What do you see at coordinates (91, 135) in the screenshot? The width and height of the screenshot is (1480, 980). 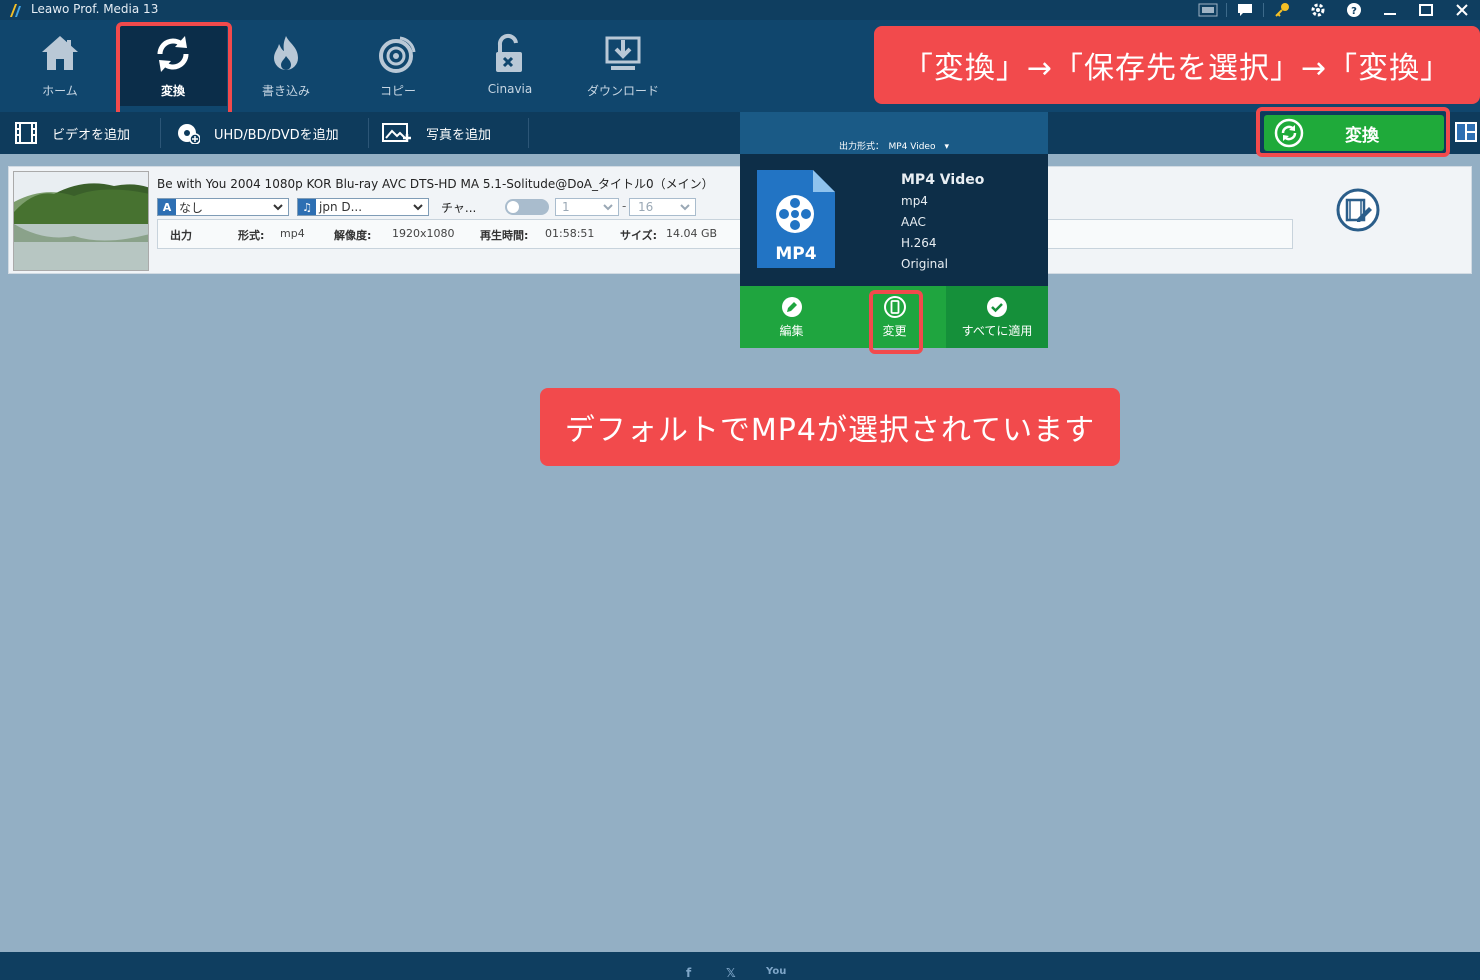 I see `add-video-label: ビデオを追加` at bounding box center [91, 135].